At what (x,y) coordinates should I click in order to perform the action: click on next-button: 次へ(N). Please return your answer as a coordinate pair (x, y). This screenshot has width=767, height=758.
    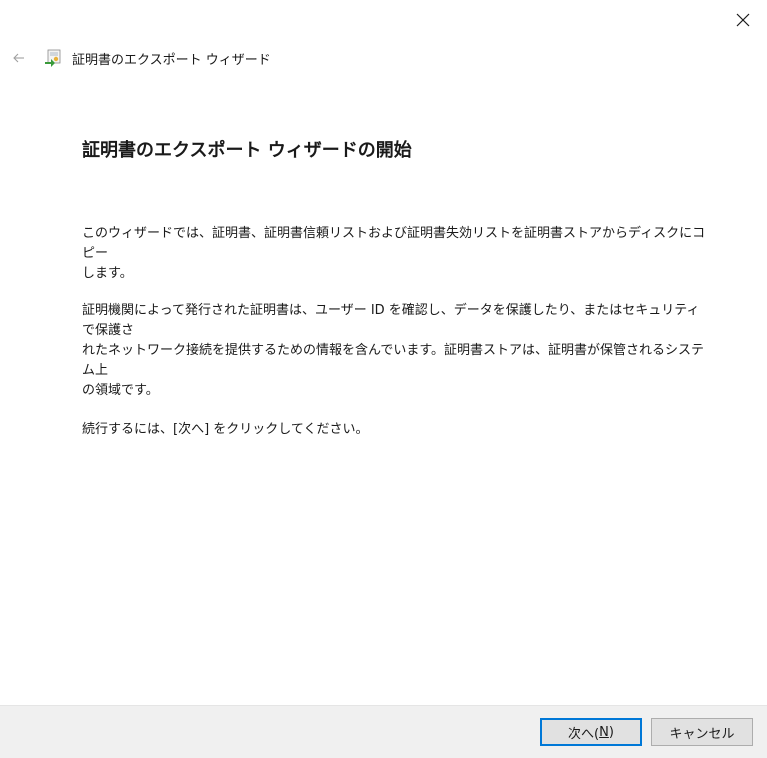
    Looking at the image, I should click on (591, 732).